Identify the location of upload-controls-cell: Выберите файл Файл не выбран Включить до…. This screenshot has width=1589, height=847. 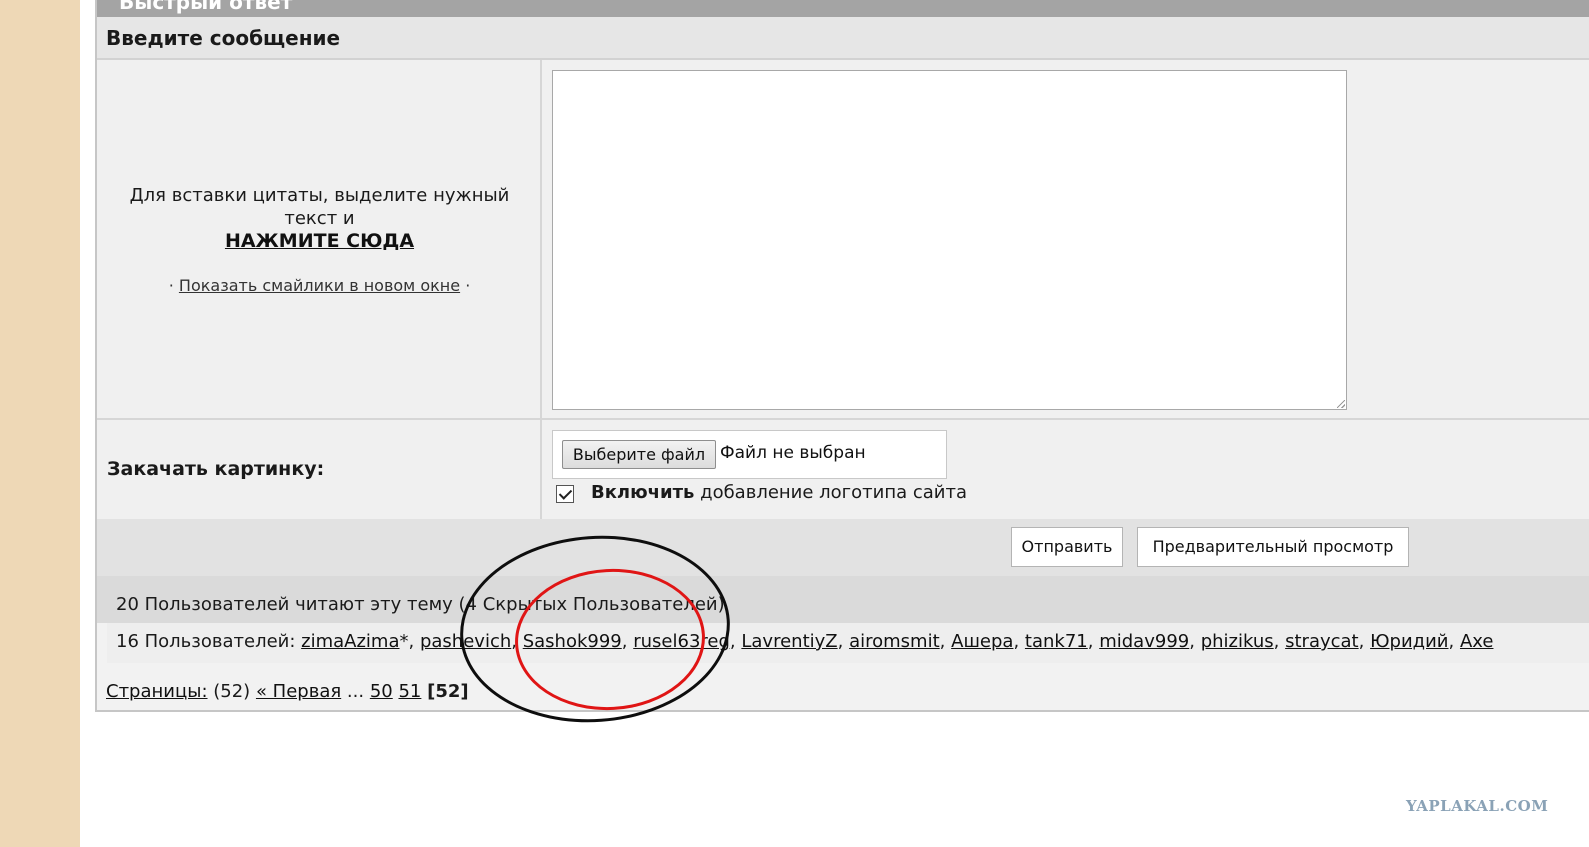
(1065, 469).